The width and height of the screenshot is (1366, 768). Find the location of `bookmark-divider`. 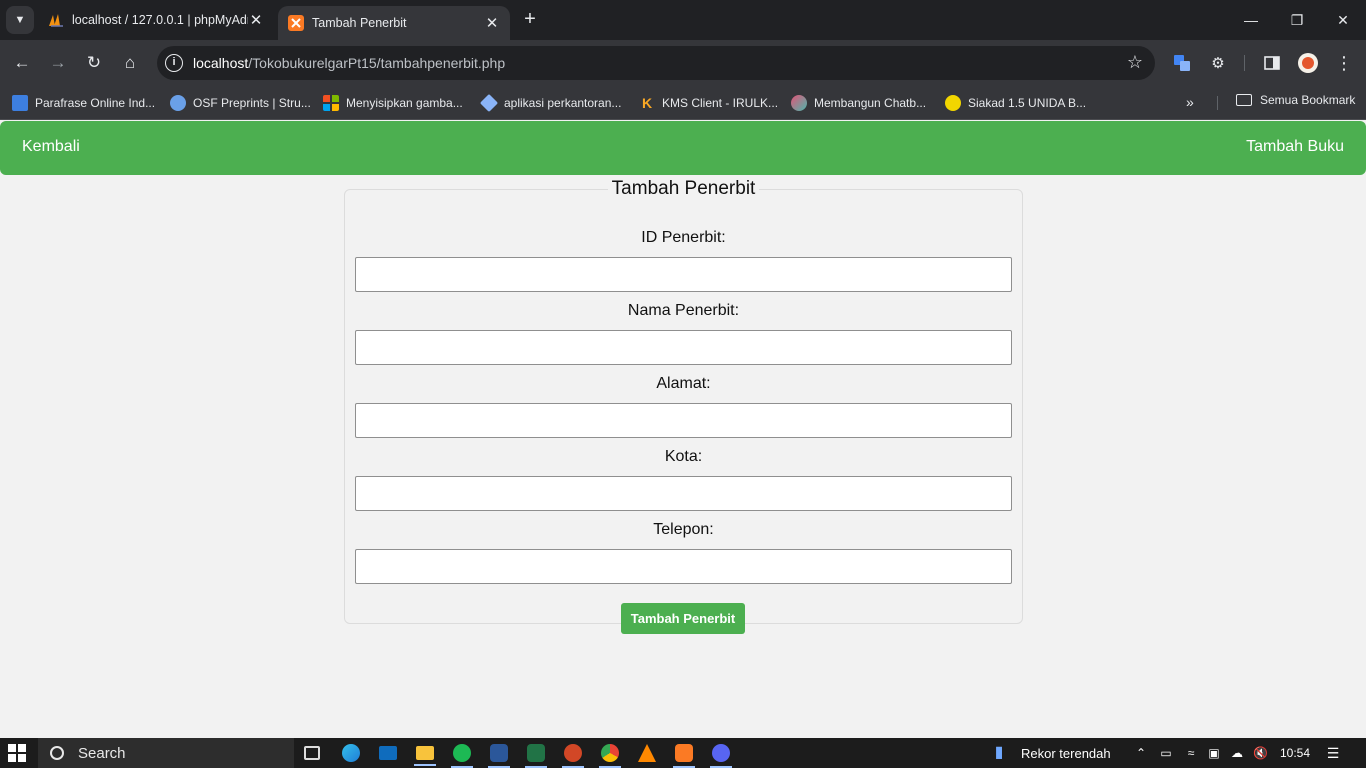

bookmark-divider is located at coordinates (1217, 103).